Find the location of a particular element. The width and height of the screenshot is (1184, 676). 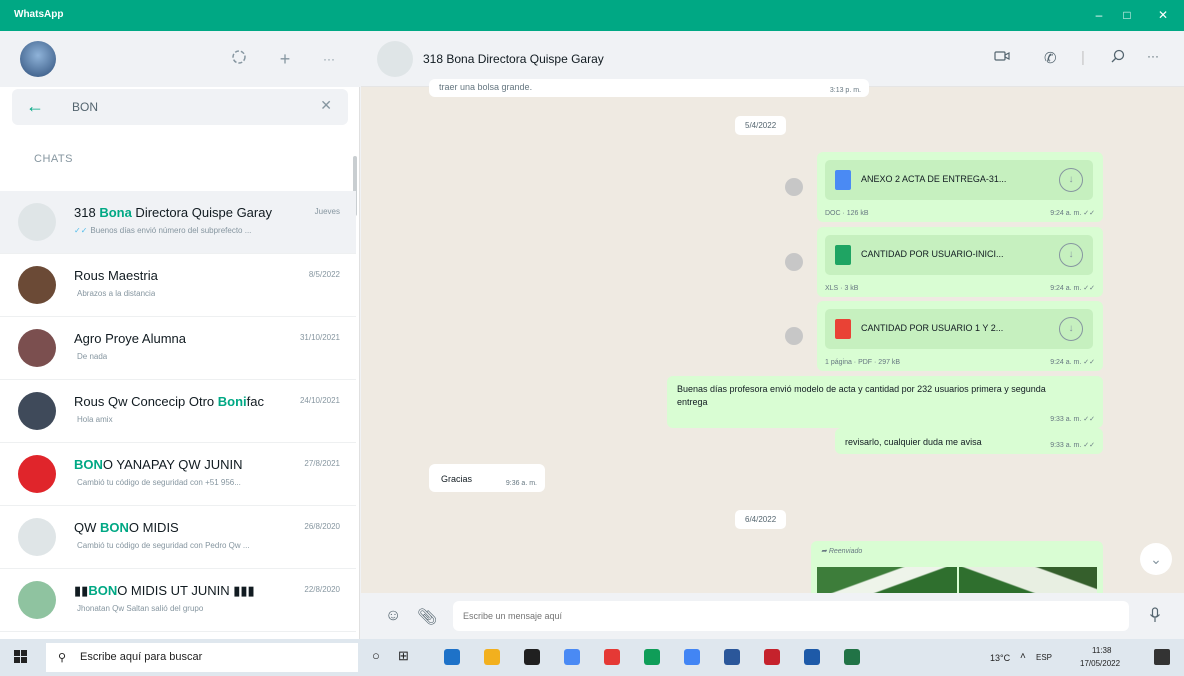

document-card: CANTIDAD POR USUARIO 1 Y 2... ↓ is located at coordinates (959, 329).